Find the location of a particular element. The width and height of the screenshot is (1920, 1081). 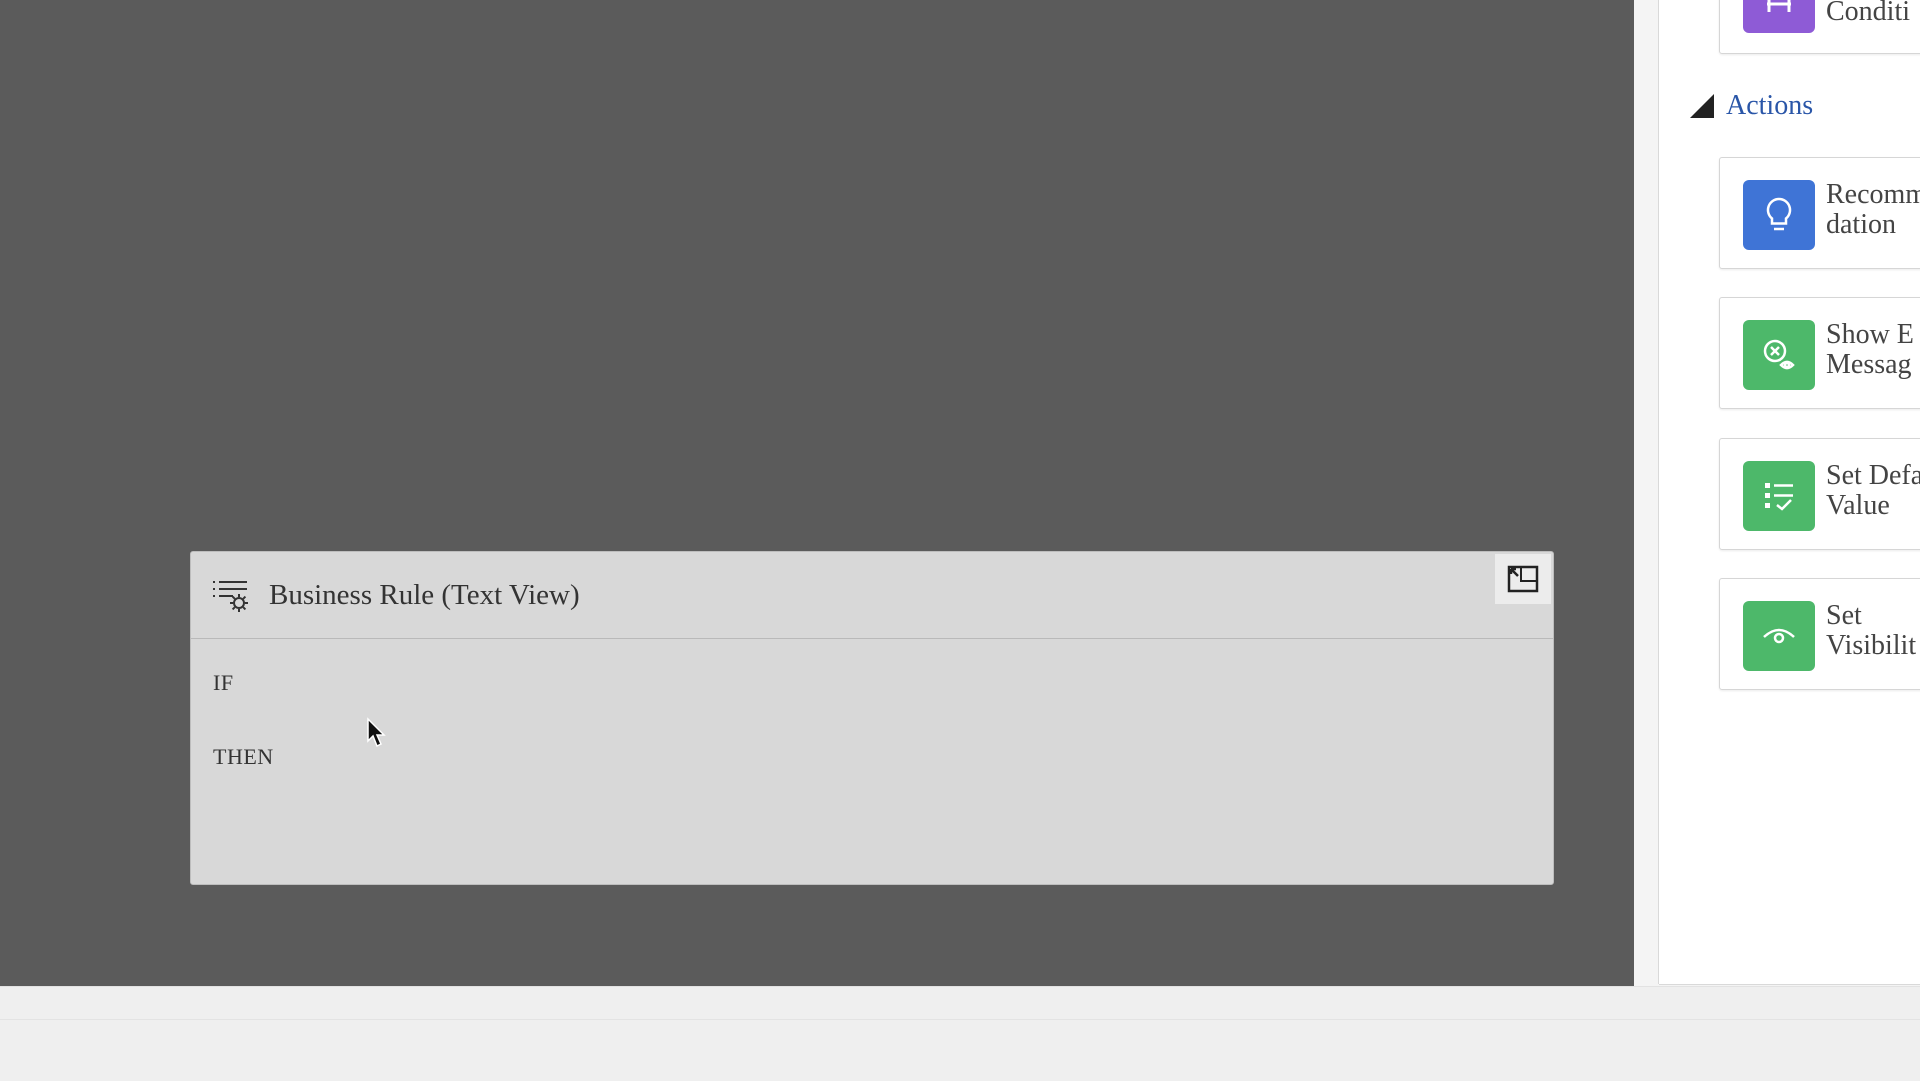

mouse-pointer-icon is located at coordinates (376, 732).